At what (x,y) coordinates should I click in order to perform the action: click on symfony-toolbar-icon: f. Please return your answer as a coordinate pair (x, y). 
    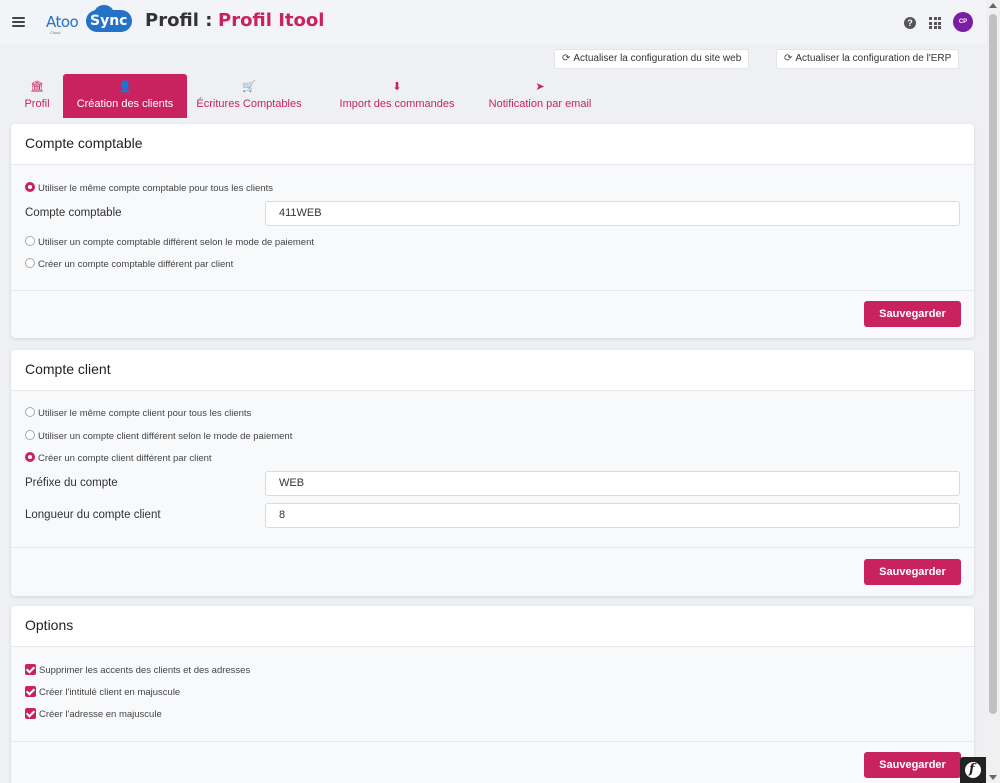
    Looking at the image, I should click on (973, 770).